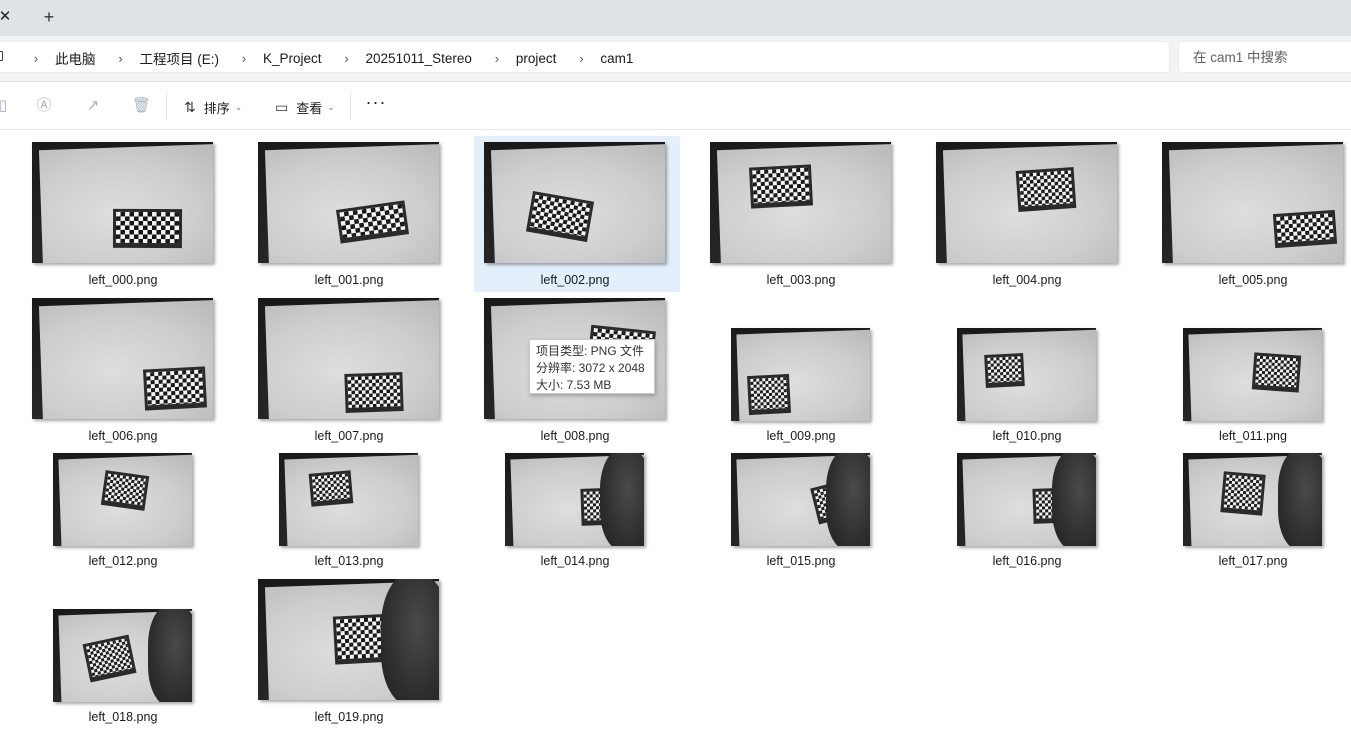  What do you see at coordinates (801, 436) in the screenshot?
I see `file-name: left_009.png` at bounding box center [801, 436].